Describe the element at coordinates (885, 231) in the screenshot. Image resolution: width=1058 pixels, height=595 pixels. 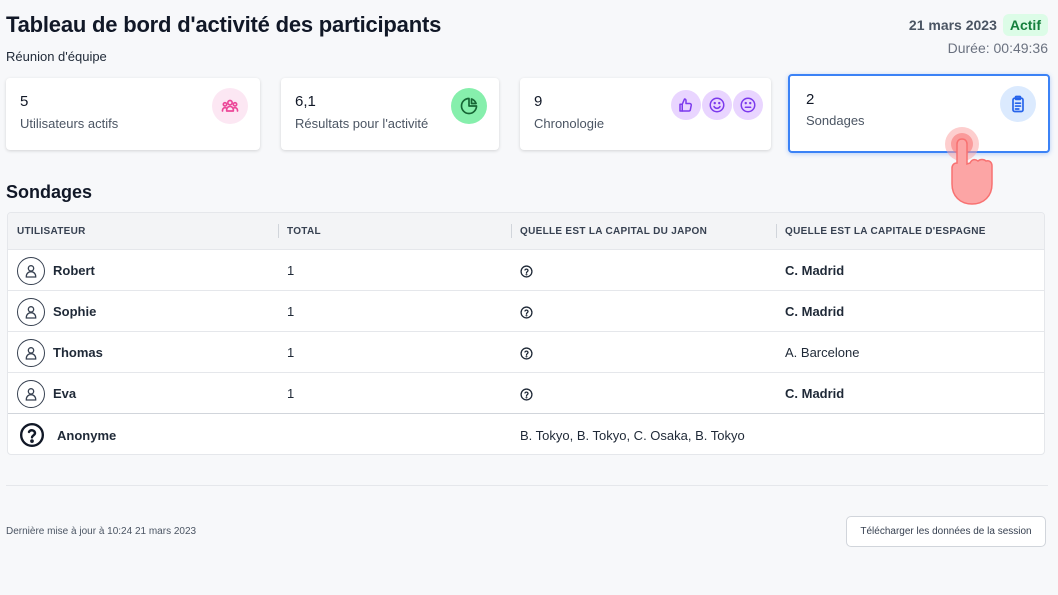
I see `column-header-q2: QUELLE EST LA CAPITALE D'ESPAGNE` at that location.